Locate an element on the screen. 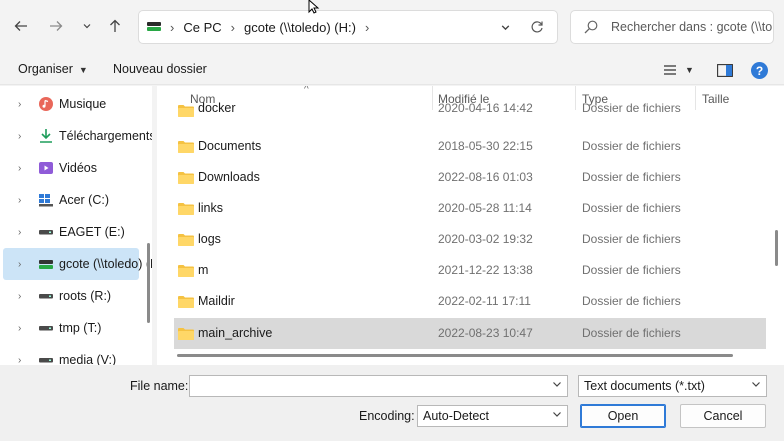 The height and width of the screenshot is (441, 784). file-list-vertical-scrollbar is located at coordinates (776, 248).